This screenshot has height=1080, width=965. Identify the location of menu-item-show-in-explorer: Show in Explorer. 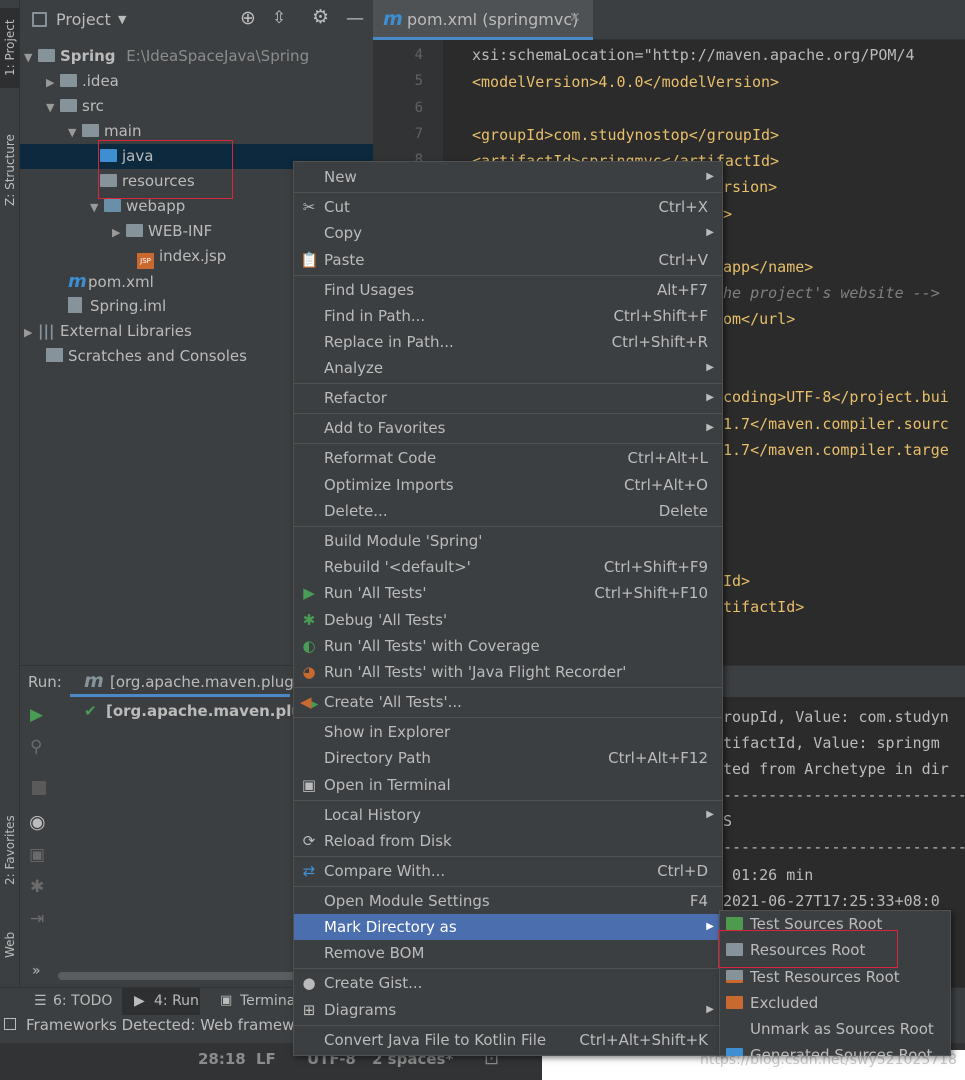
(508, 732).